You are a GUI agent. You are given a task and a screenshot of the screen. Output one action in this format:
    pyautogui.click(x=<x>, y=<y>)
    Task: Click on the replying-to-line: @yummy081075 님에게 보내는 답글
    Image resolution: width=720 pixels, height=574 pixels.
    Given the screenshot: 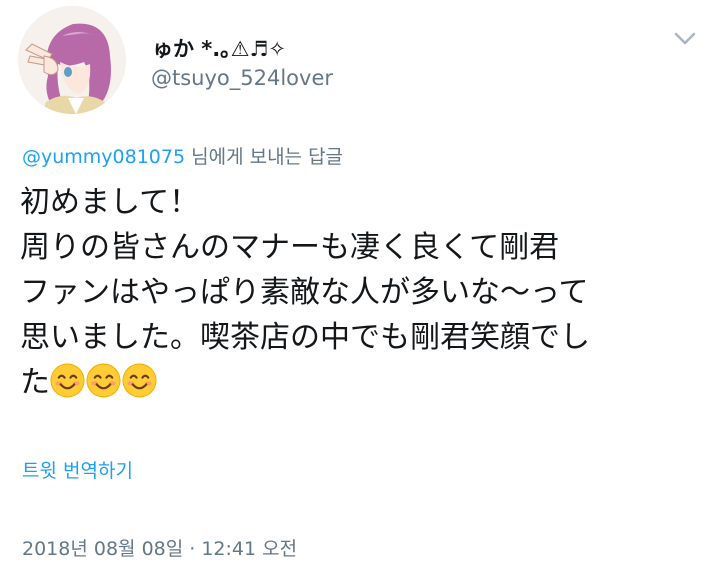 What is the action you would take?
    pyautogui.click(x=182, y=155)
    